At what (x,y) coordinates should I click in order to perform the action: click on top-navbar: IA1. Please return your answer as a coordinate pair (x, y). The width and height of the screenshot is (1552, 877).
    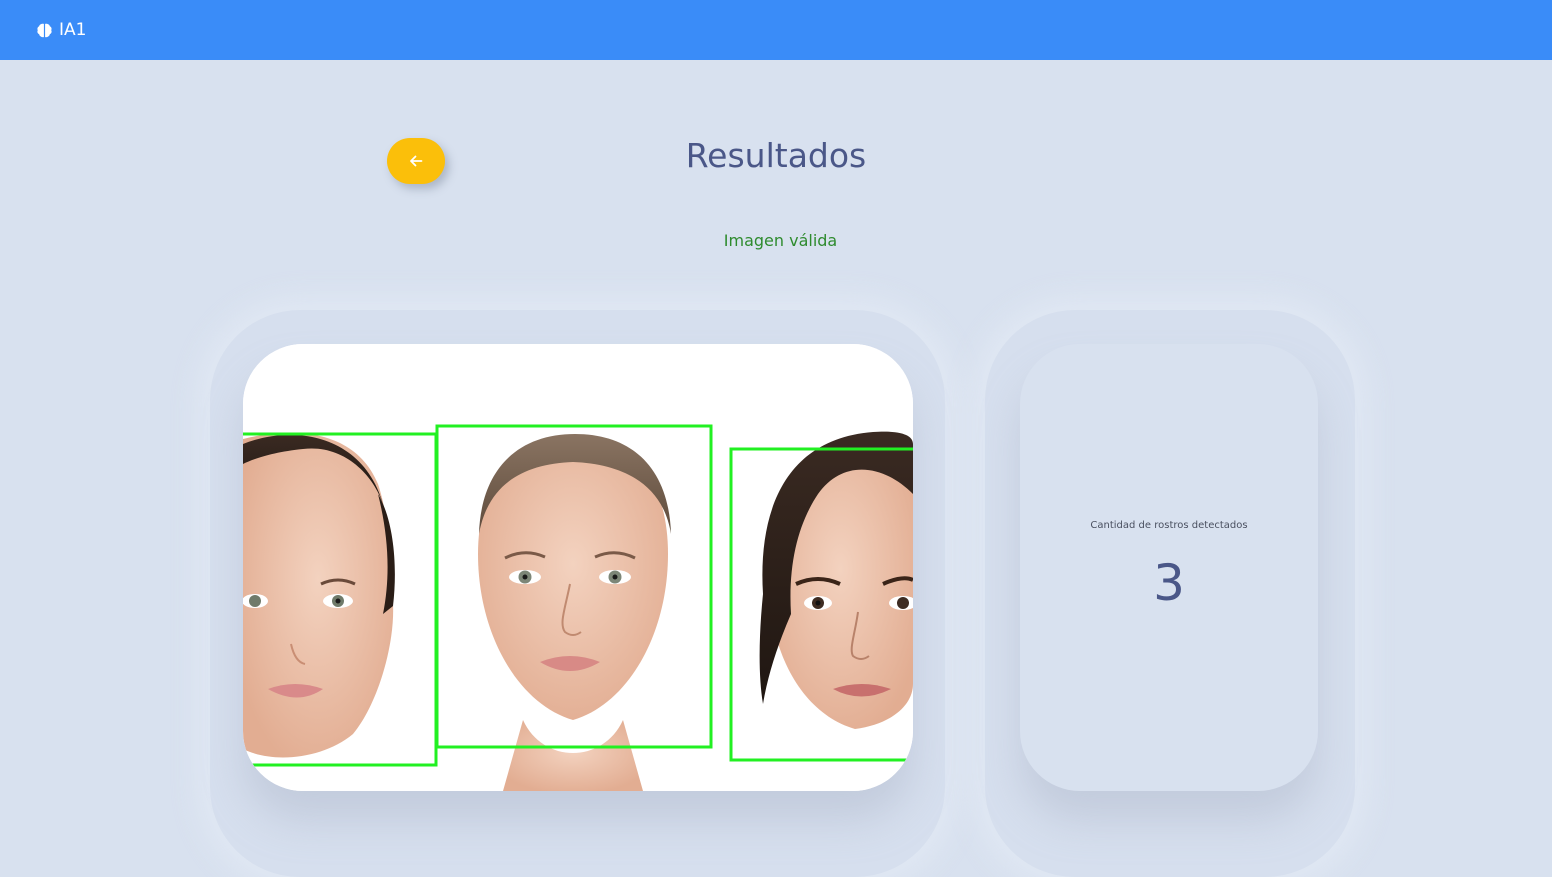
    Looking at the image, I should click on (776, 30).